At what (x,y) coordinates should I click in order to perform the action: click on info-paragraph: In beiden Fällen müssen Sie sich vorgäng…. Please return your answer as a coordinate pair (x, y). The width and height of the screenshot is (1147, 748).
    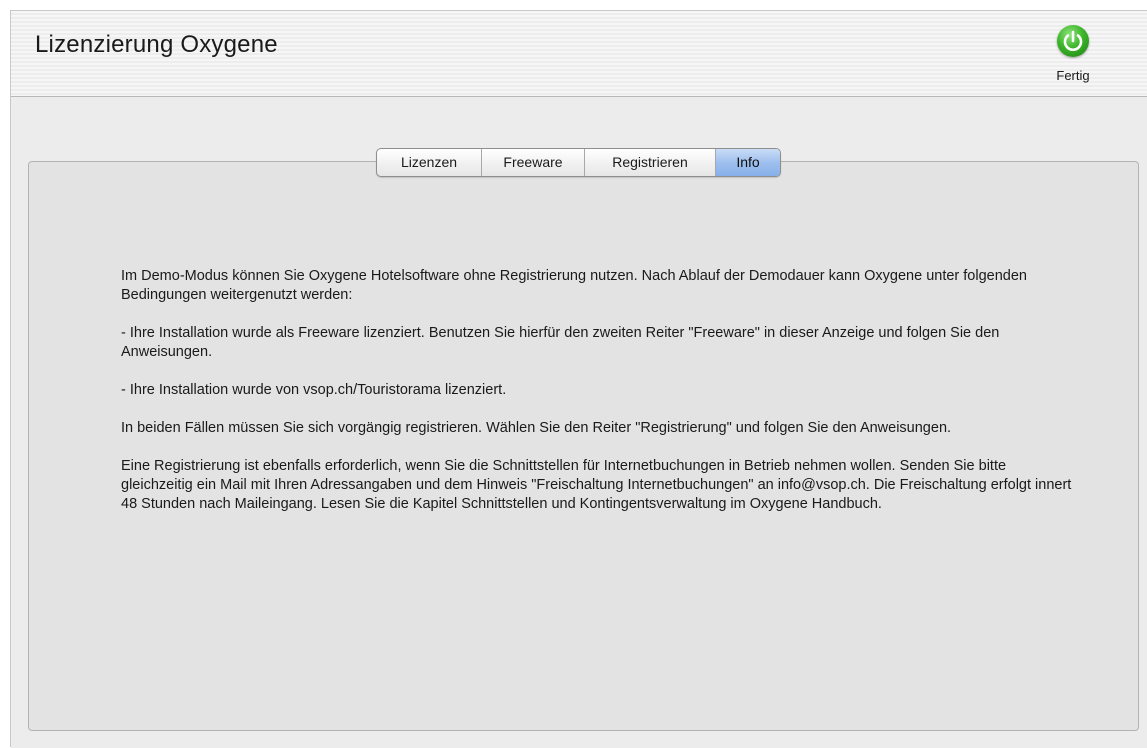
    Looking at the image, I should click on (536, 428).